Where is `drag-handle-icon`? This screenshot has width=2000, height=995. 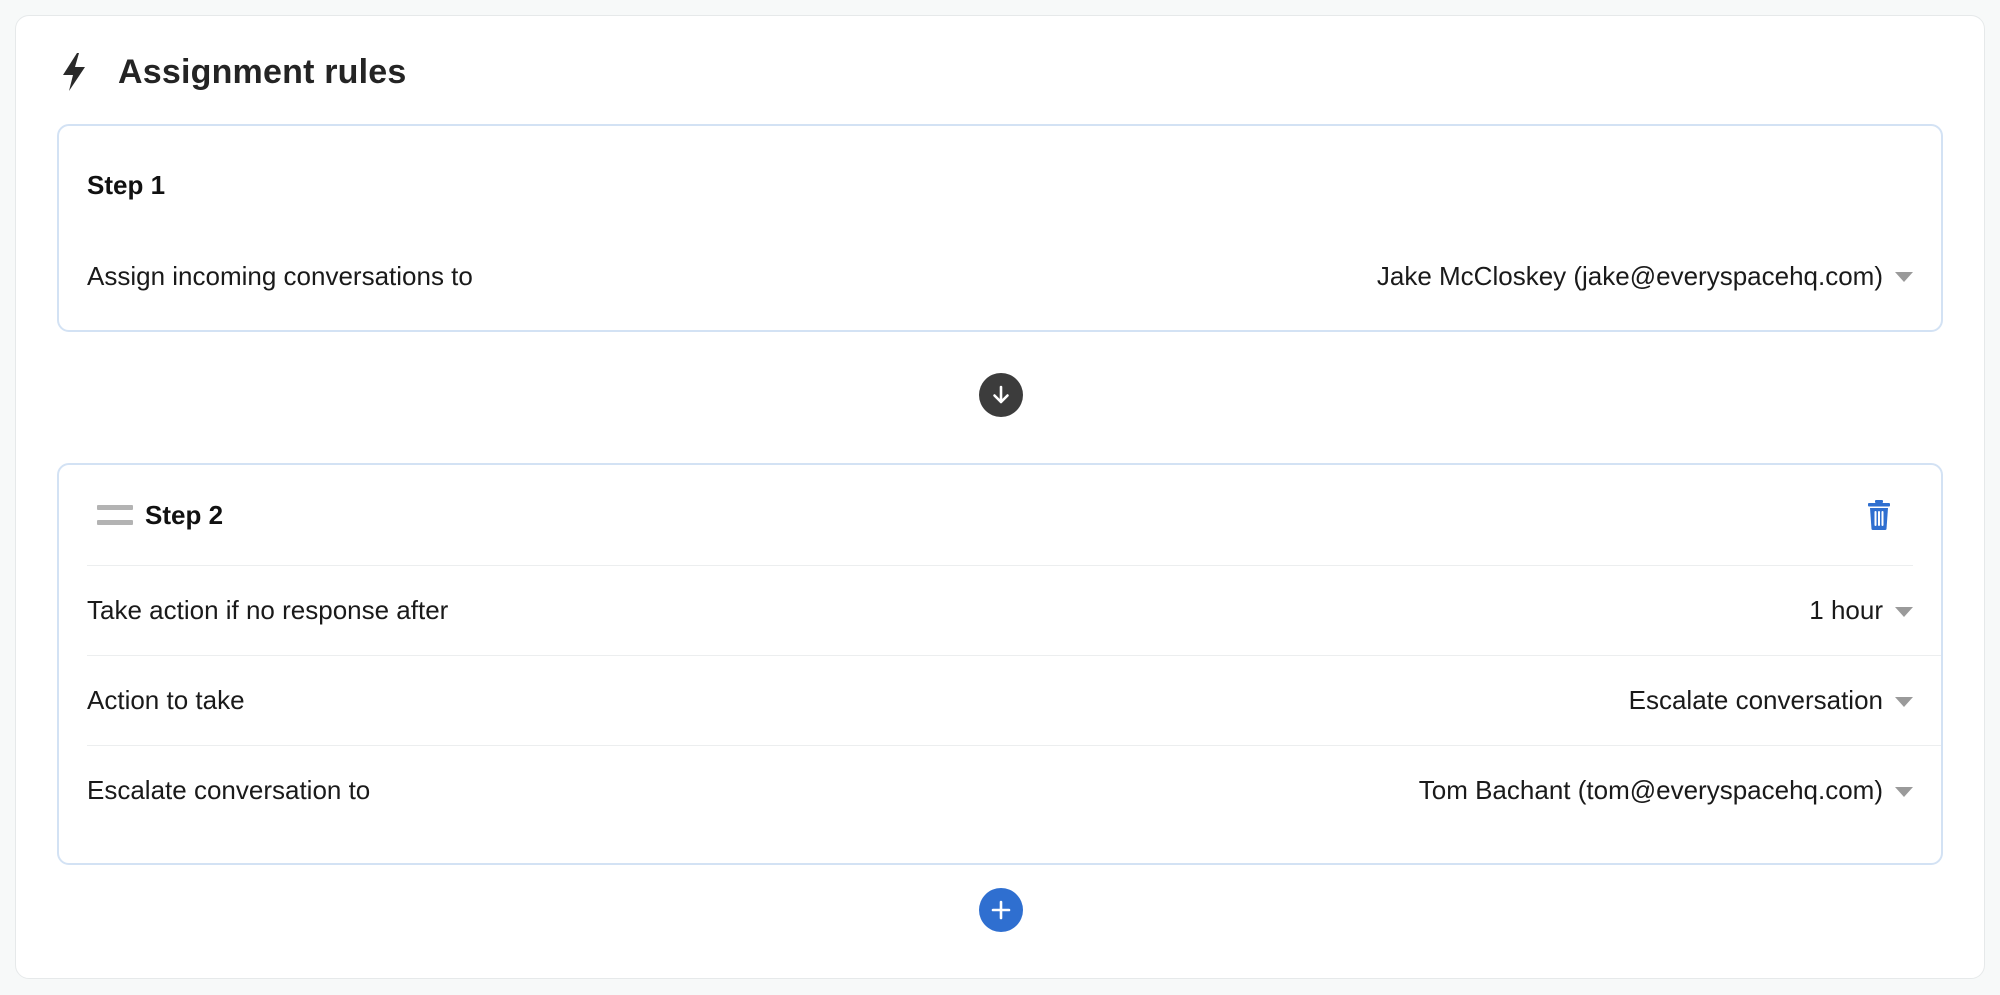
drag-handle-icon is located at coordinates (115, 515).